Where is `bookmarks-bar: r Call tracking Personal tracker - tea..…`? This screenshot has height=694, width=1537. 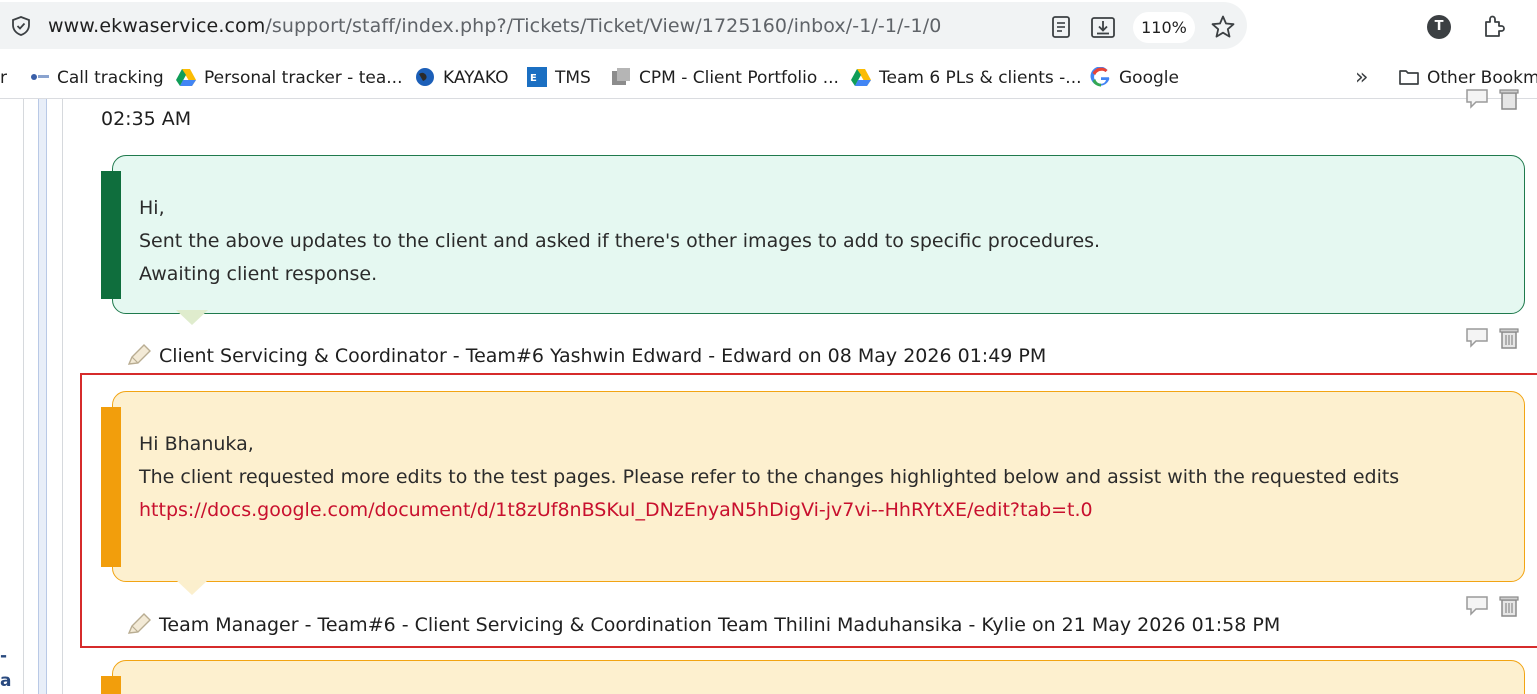
bookmarks-bar: r Call tracking Personal tracker - tea..… is located at coordinates (768, 78).